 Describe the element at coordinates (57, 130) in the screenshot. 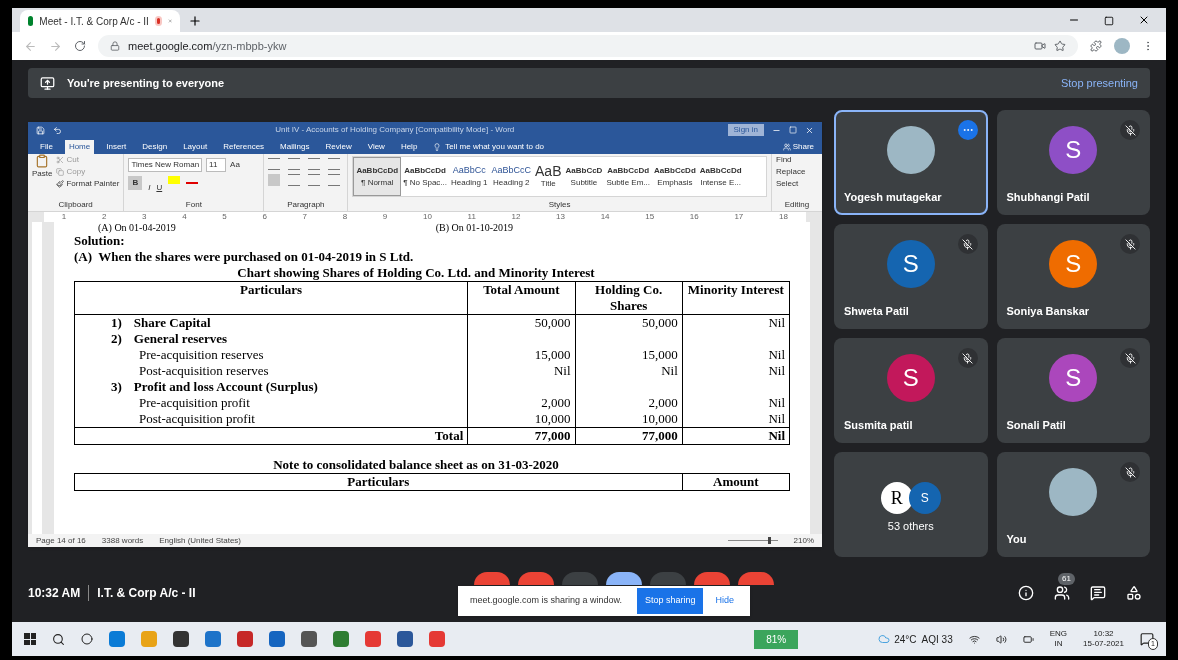

I see `undo-icon` at that location.